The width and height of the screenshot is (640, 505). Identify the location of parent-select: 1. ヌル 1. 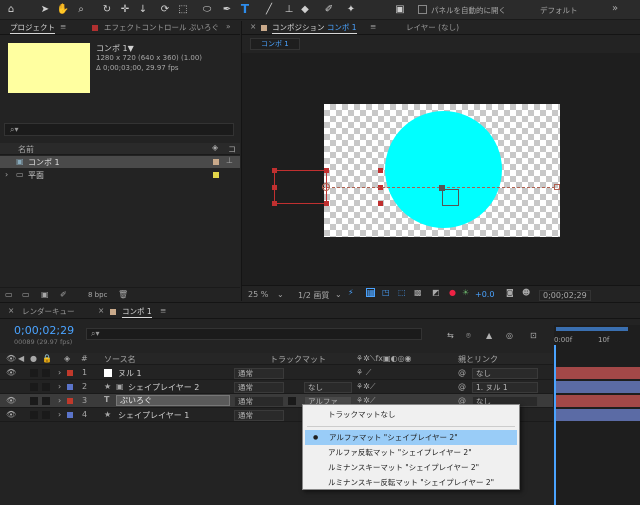
(505, 387).